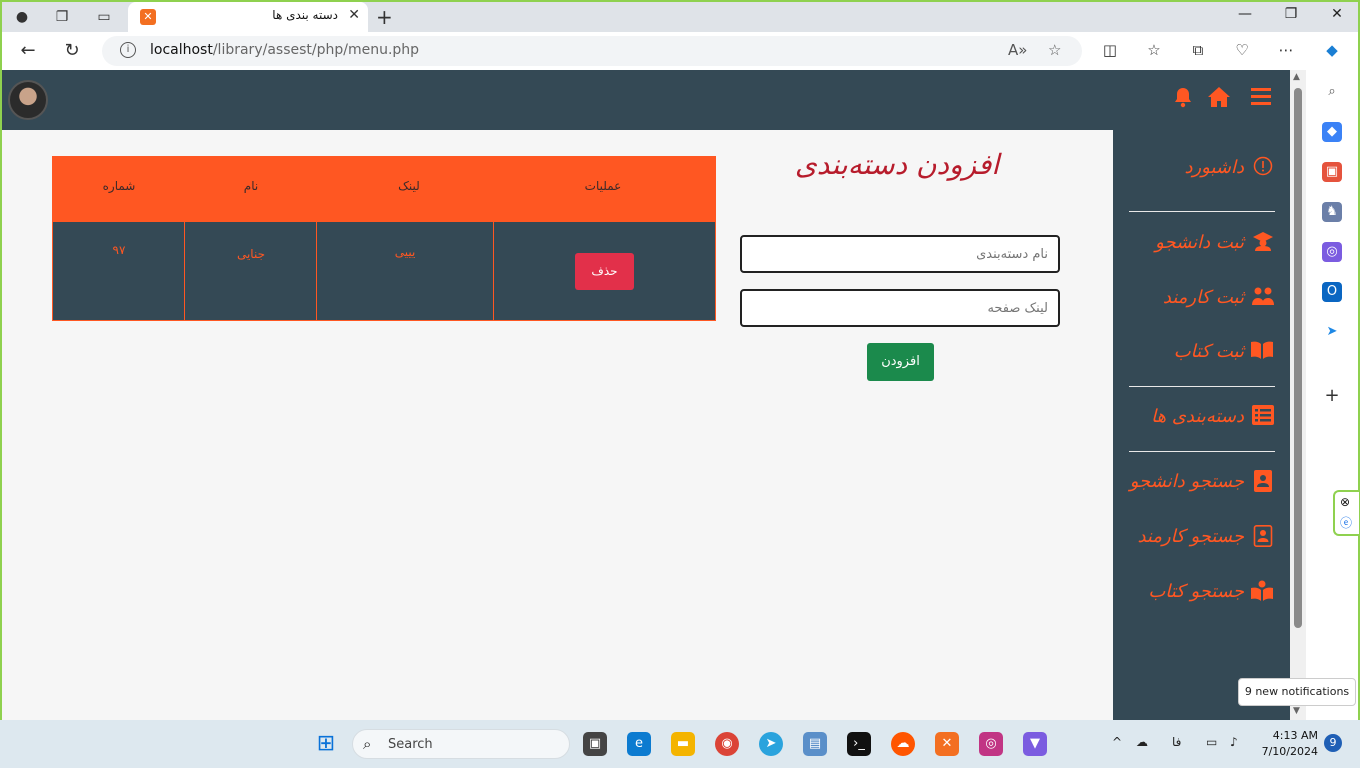 The width and height of the screenshot is (1360, 768). I want to click on onedrive-icon: ☁, so click(1142, 742).